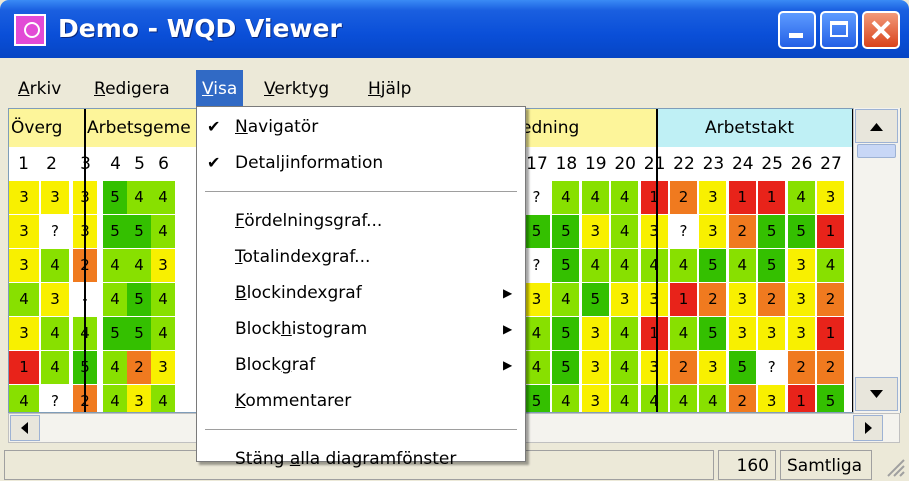 This screenshot has width=909, height=481. Describe the element at coordinates (454, 29) in the screenshot. I see `title-bar: Demo - WQD Viewer` at that location.